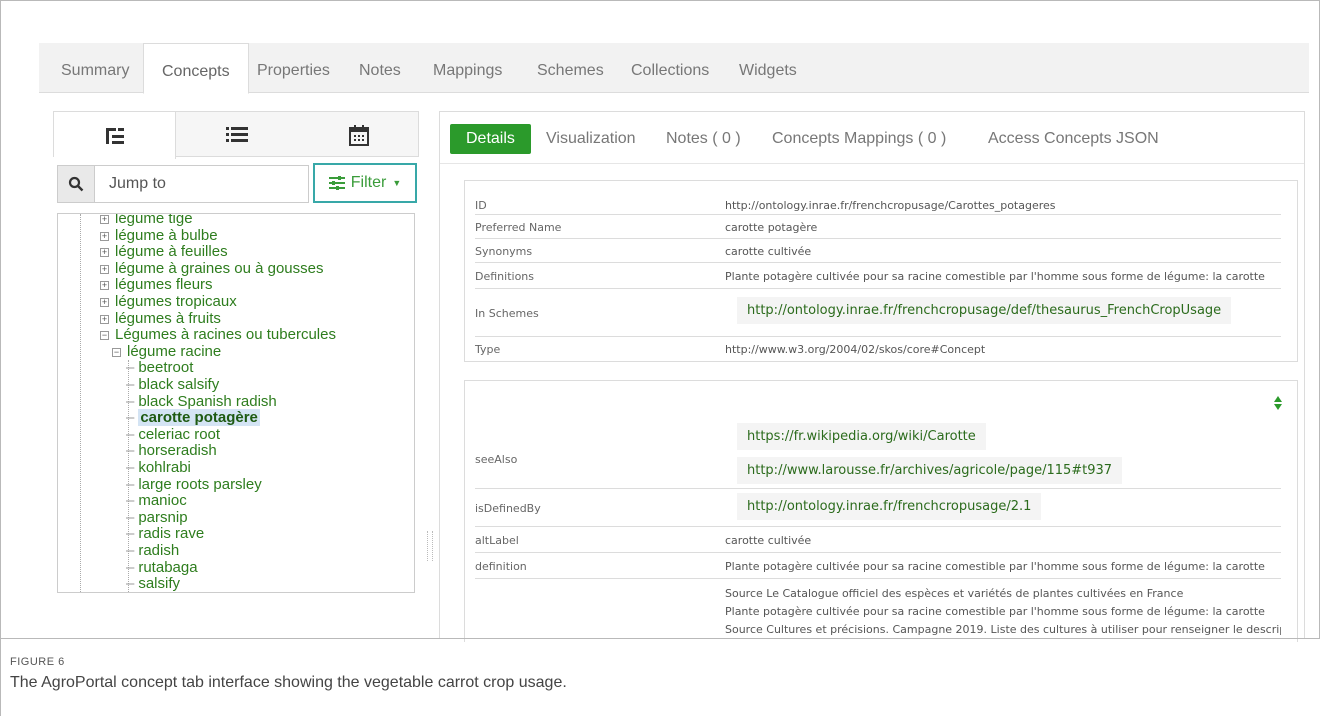 The image size is (1320, 716). What do you see at coordinates (861, 436) in the screenshot?
I see `seealso-link: https://fr.wikipedia.org/wiki/Carotte` at bounding box center [861, 436].